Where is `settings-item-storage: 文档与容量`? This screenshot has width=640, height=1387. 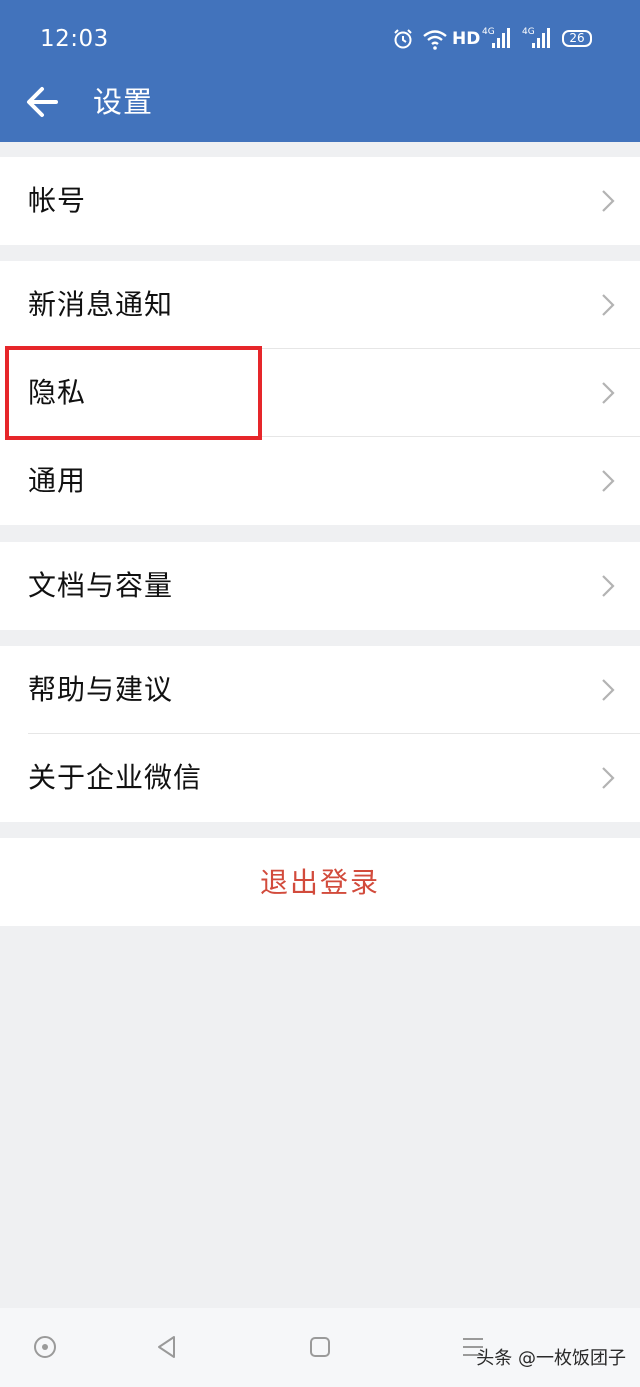
settings-item-storage: 文档与容量 is located at coordinates (320, 586).